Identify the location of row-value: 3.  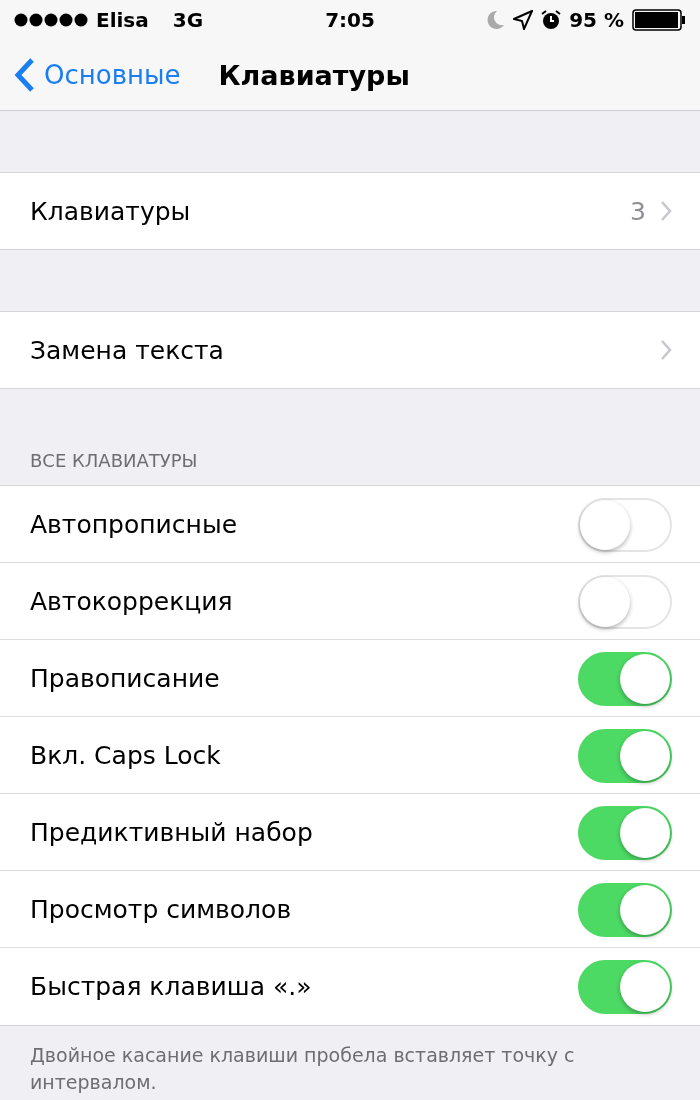
(638, 211).